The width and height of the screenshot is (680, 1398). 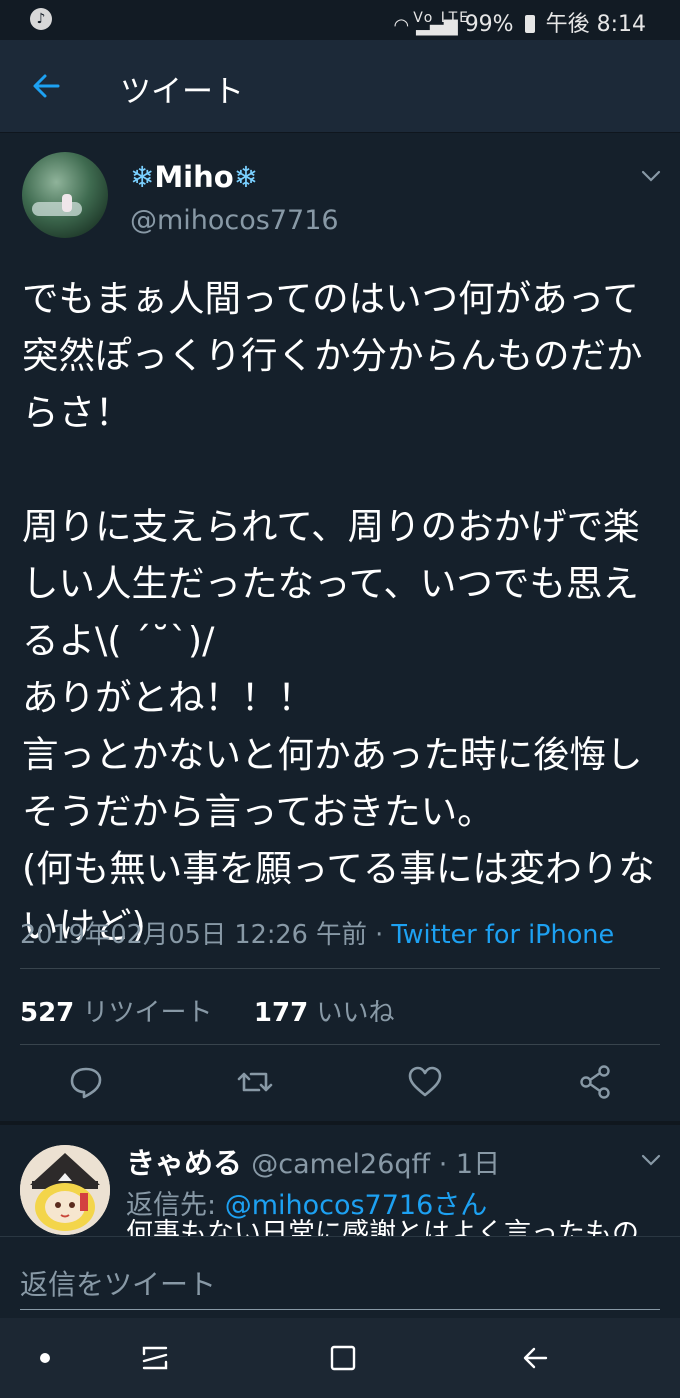 What do you see at coordinates (502, 935) in the screenshot?
I see `source-link: Twitter for iPhone` at bounding box center [502, 935].